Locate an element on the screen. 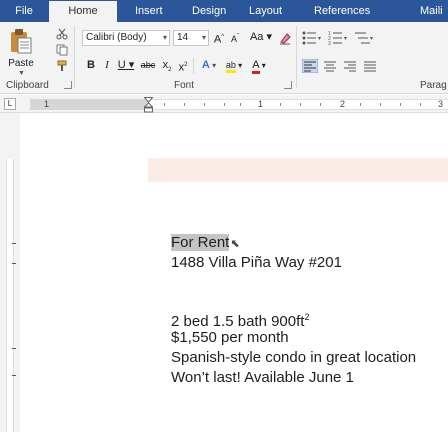 Image resolution: width=448 pixels, height=432 pixels. justify-icon is located at coordinates (370, 66).